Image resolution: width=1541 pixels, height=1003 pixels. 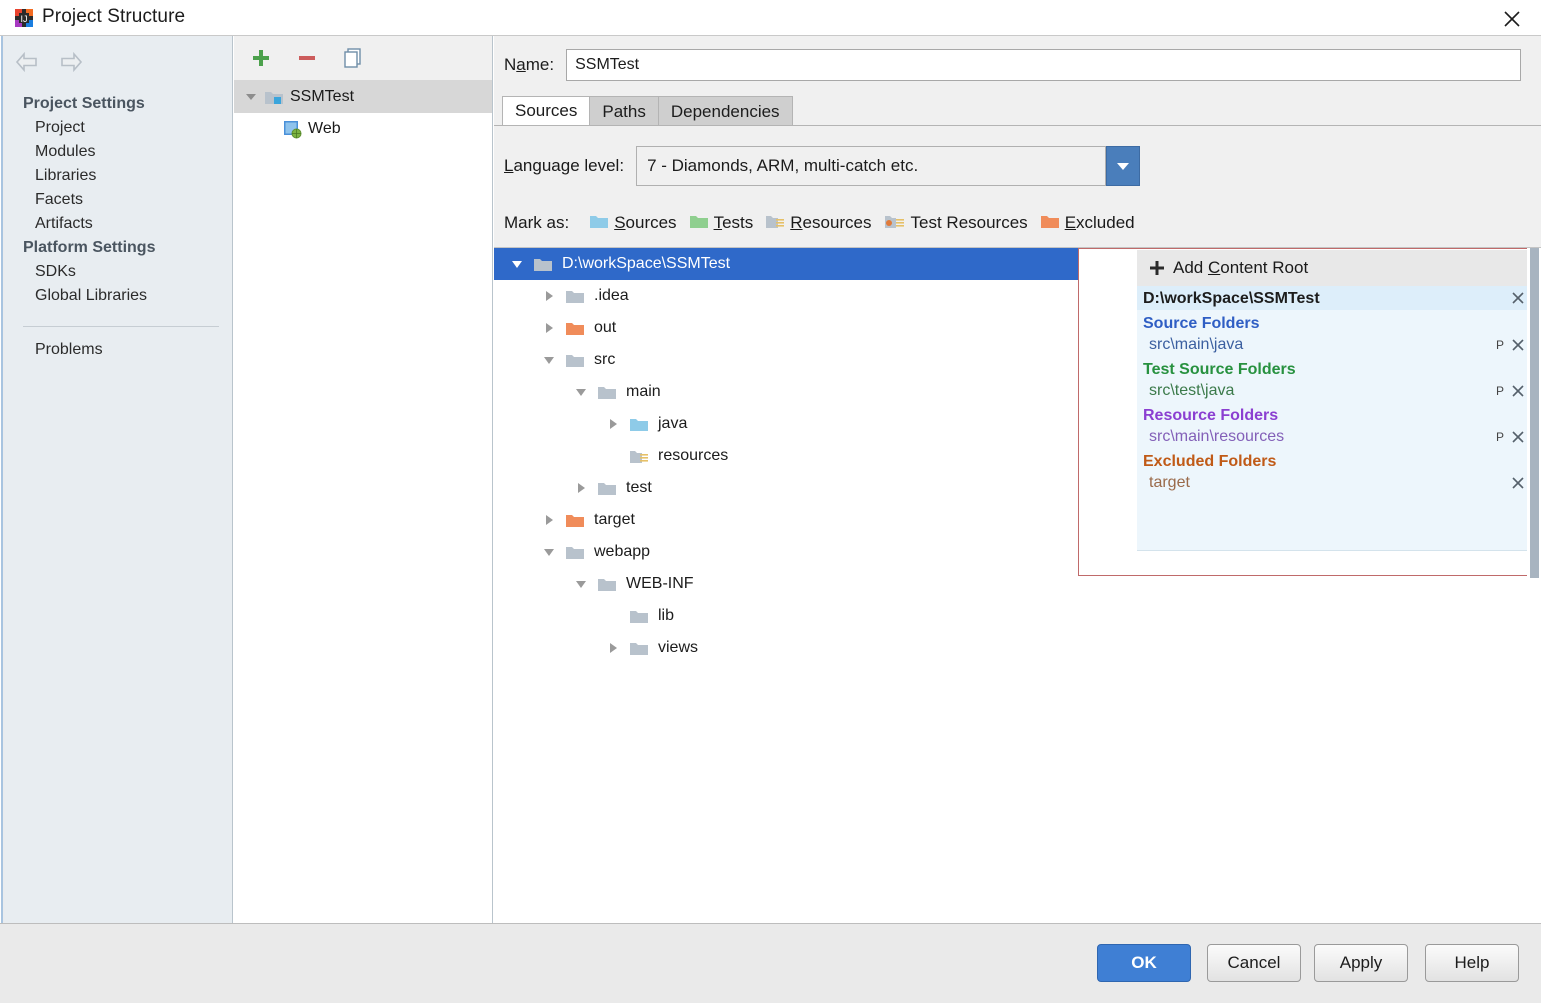 What do you see at coordinates (871, 166) in the screenshot?
I see `language-level-select: 7 - Diamonds, ARM, multi-catch etc.` at bounding box center [871, 166].